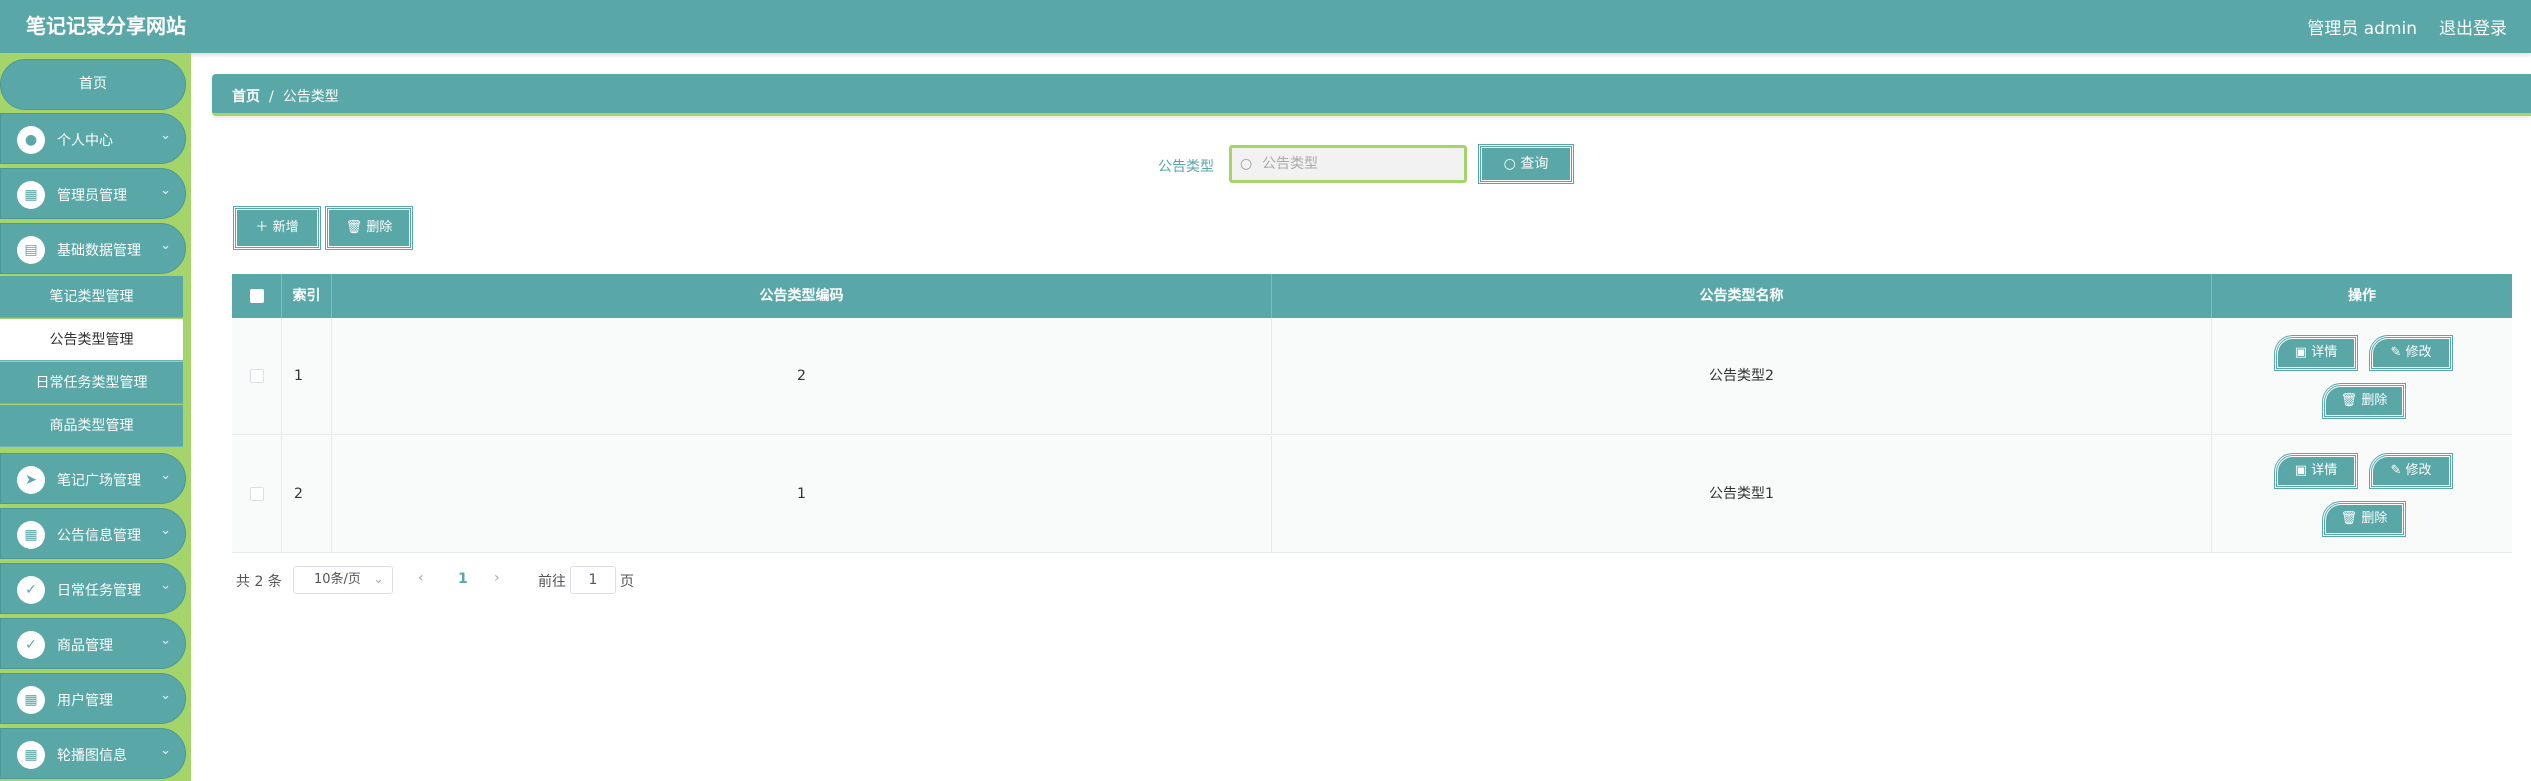 This screenshot has height=781, width=2531. I want to click on sidebar-item-note-square: ➤ 笔记广场管理 ⌄, so click(93, 478).